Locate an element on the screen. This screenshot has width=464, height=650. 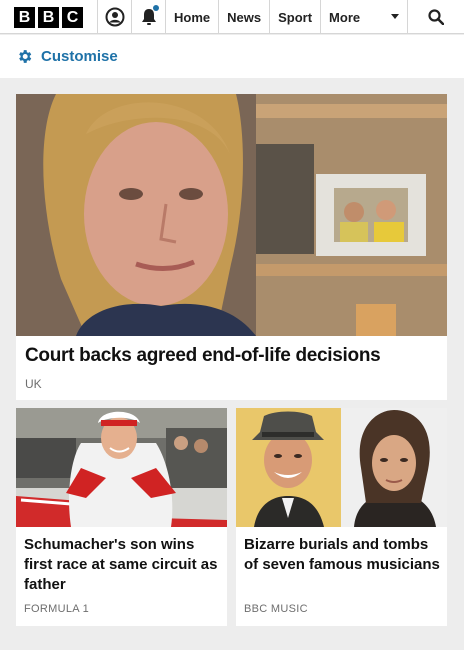
account-icon is located at coordinates (114, 17).